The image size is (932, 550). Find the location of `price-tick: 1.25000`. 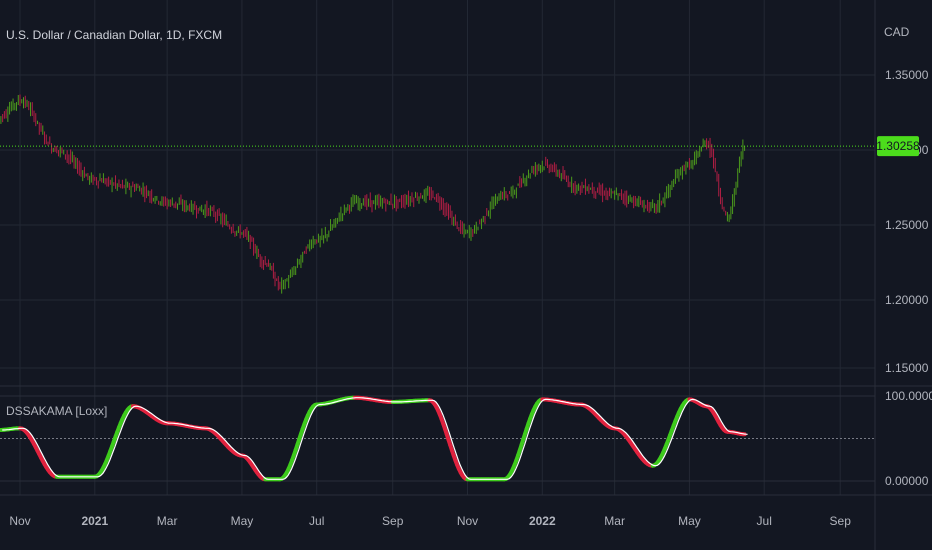

price-tick: 1.25000 is located at coordinates (907, 225).